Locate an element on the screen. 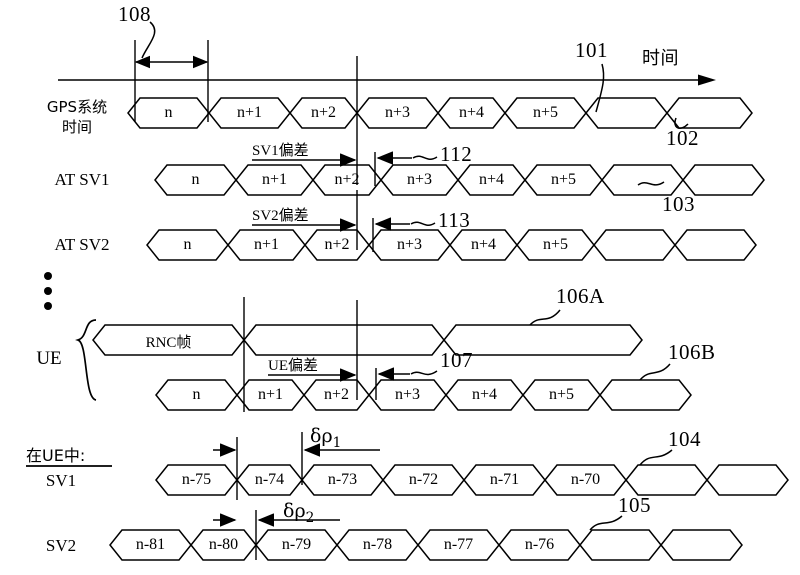 The height and width of the screenshot is (575, 800). segment-label: n-81 is located at coordinates (150, 544).